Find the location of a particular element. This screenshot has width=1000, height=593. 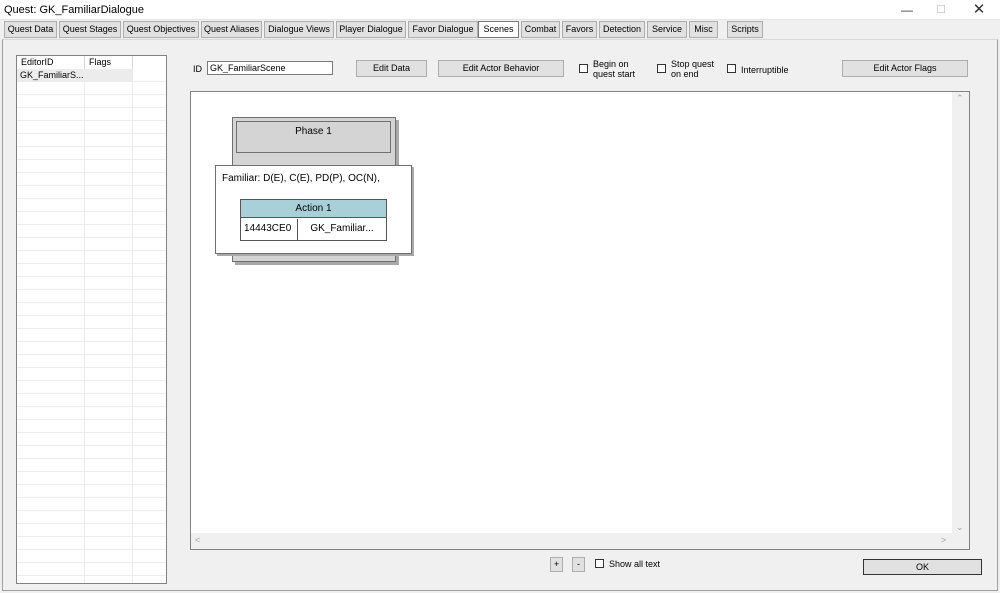

tab-quest-stages: Quest Stages is located at coordinates (90, 29).